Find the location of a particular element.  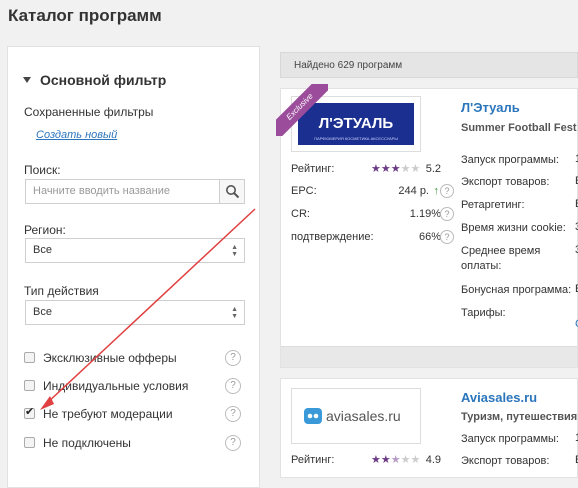

checkbox-label: Эксклюзивные офферы is located at coordinates (110, 358).